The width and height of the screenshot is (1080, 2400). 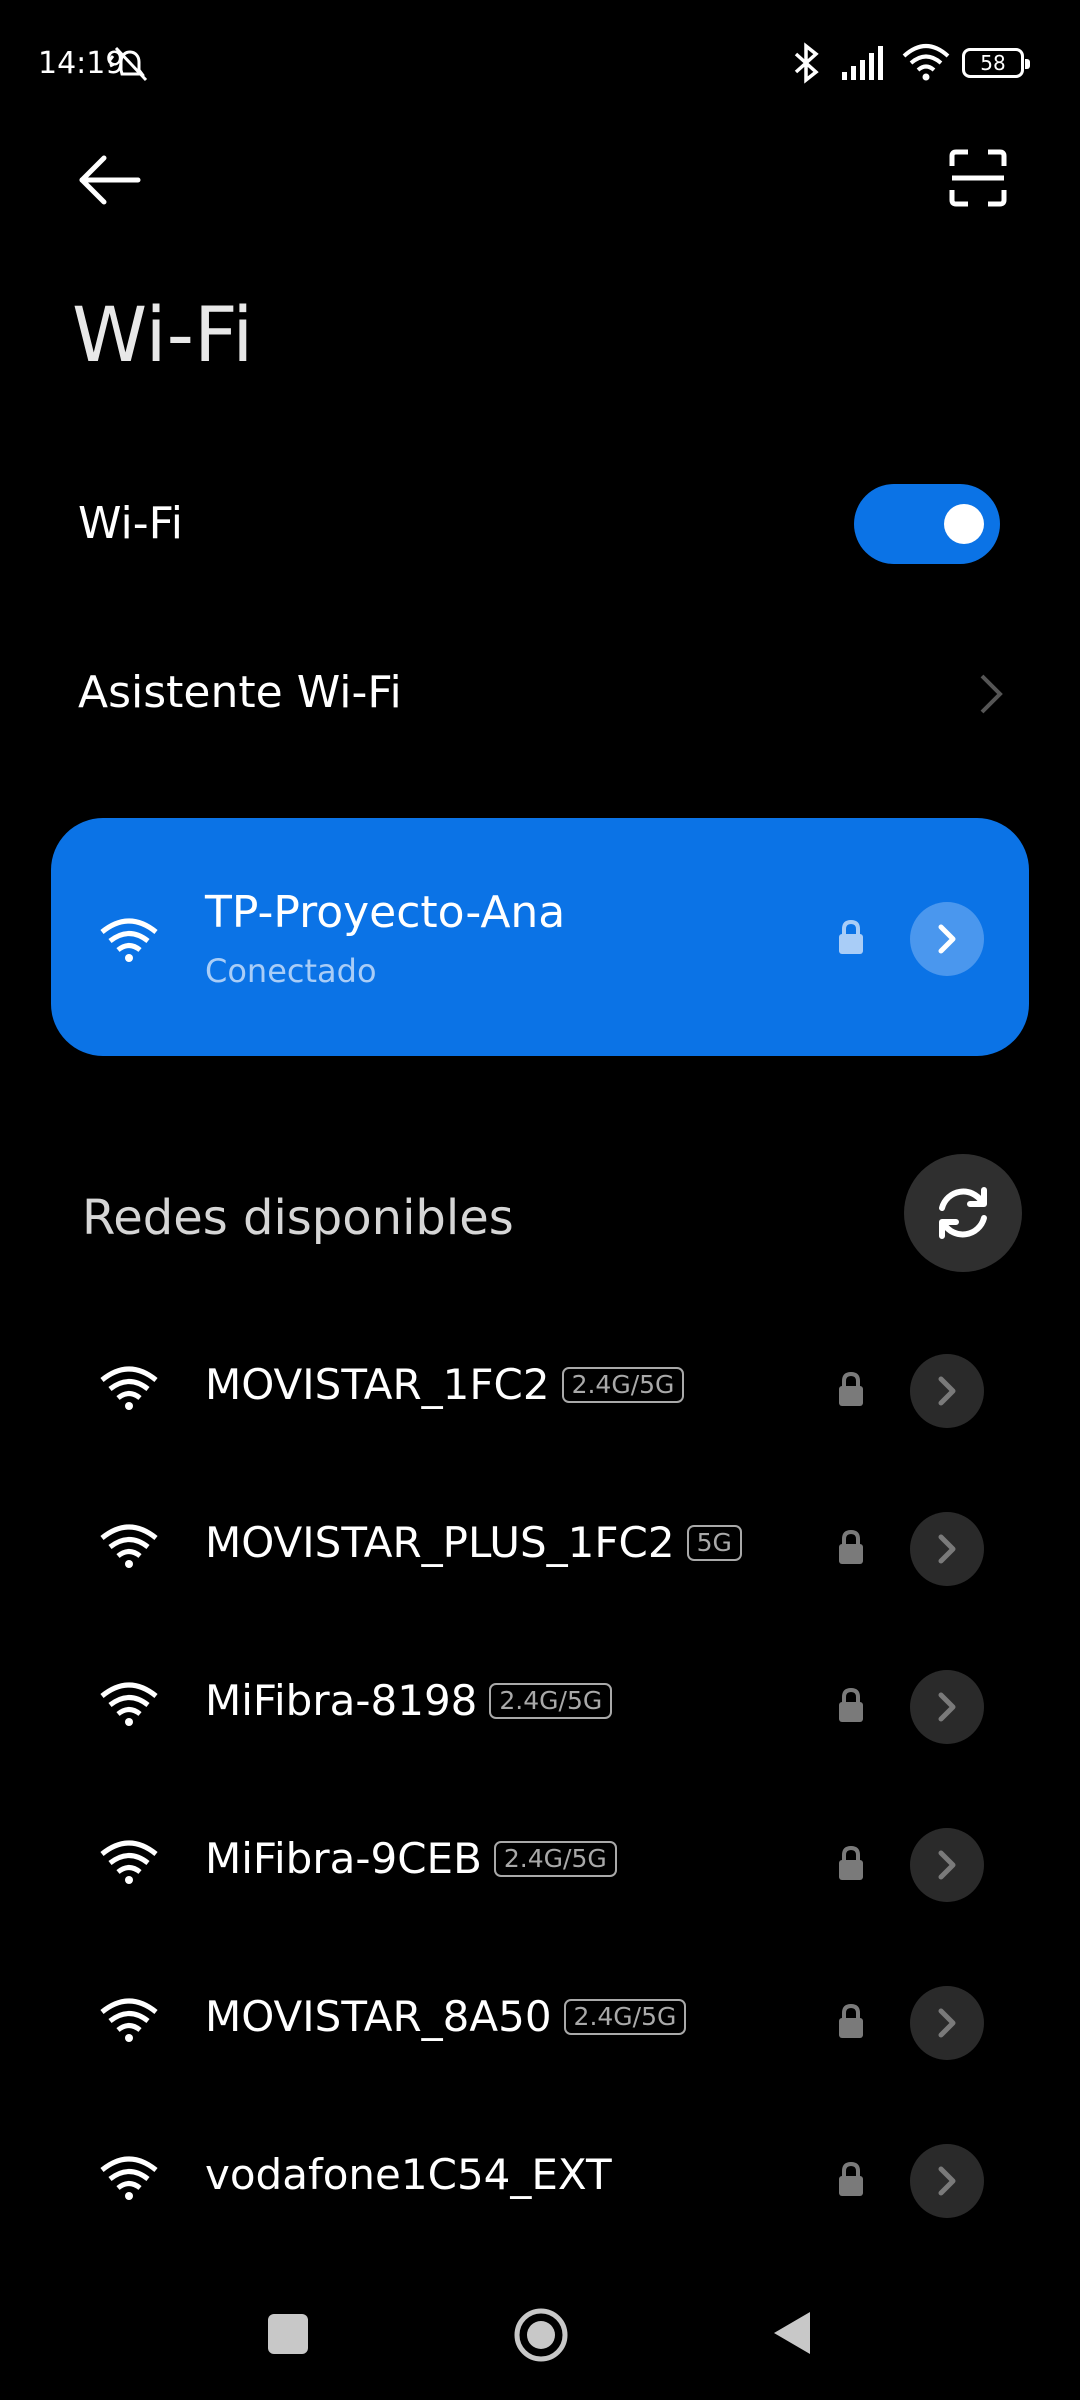 What do you see at coordinates (341, 1700) in the screenshot?
I see `network-ssid: MiFibra-8198` at bounding box center [341, 1700].